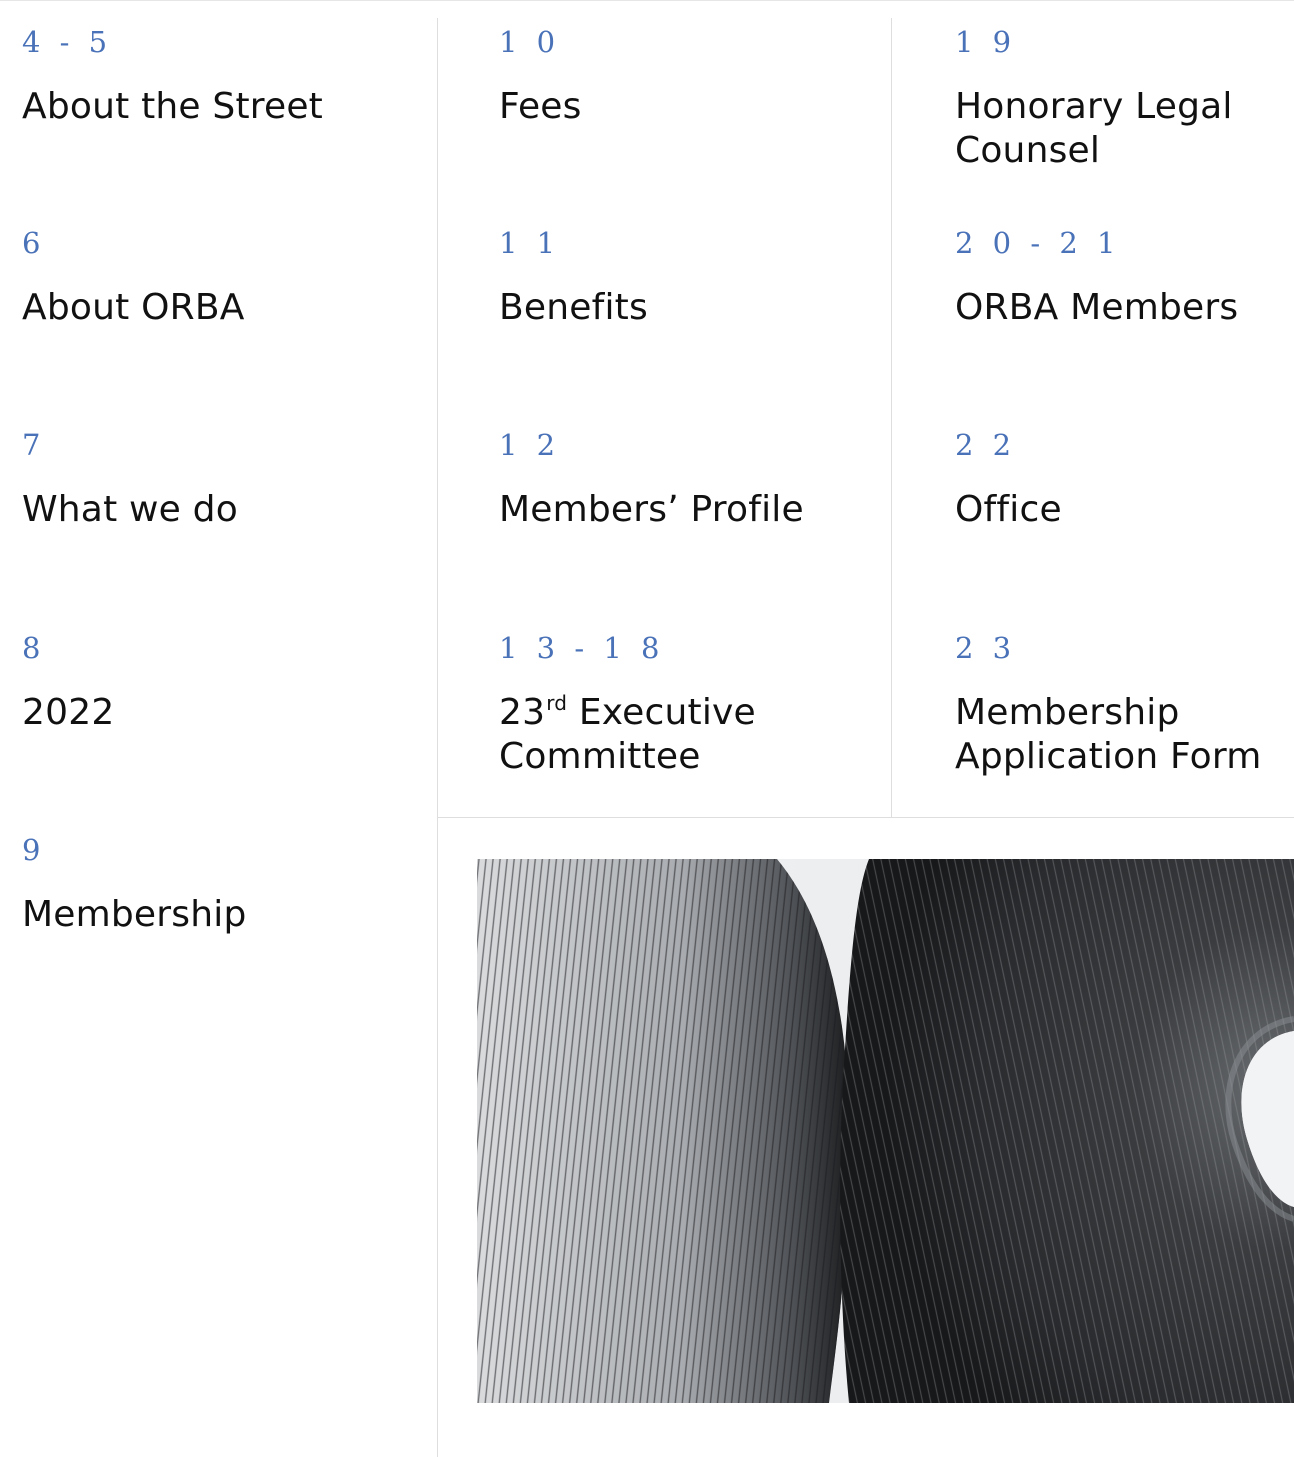  What do you see at coordinates (1108, 756) in the screenshot?
I see `title-line-2: Application Form` at bounding box center [1108, 756].